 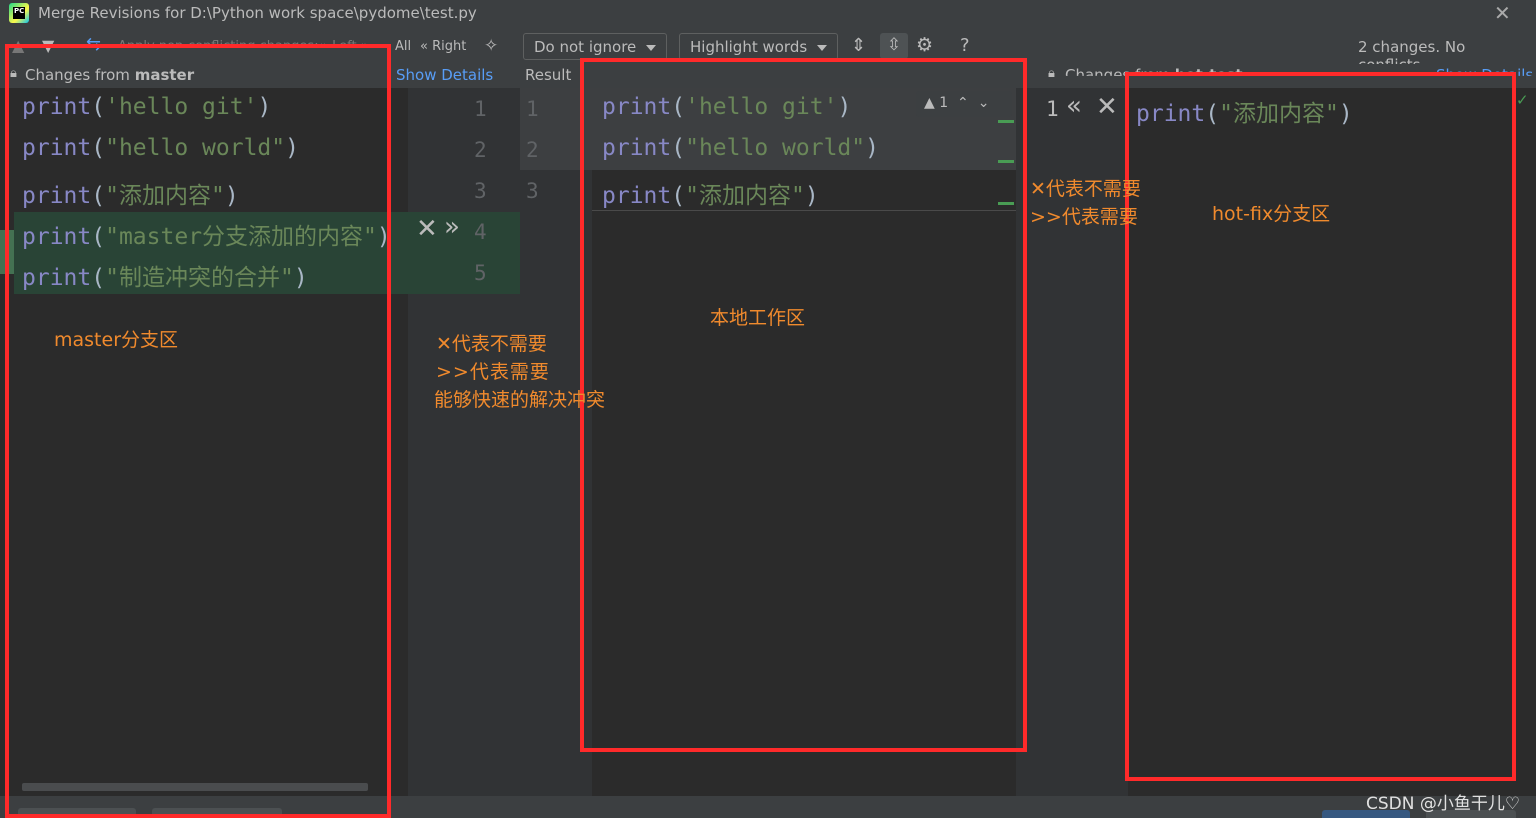 I want to click on apply-all-button: All, so click(x=403, y=46).